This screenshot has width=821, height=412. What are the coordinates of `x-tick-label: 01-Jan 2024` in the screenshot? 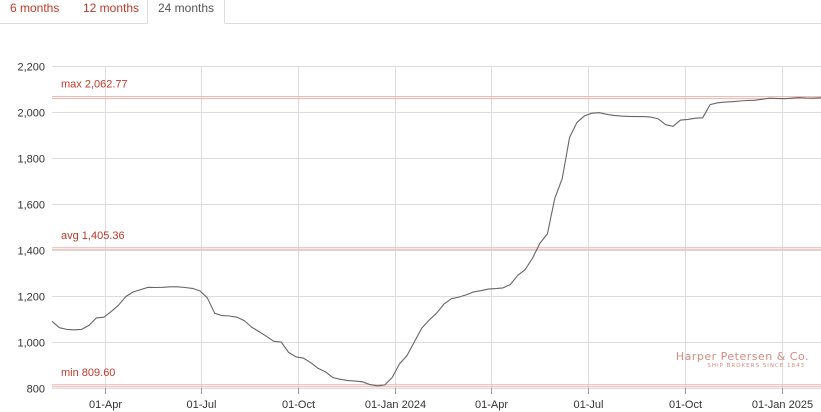 It's located at (395, 405).